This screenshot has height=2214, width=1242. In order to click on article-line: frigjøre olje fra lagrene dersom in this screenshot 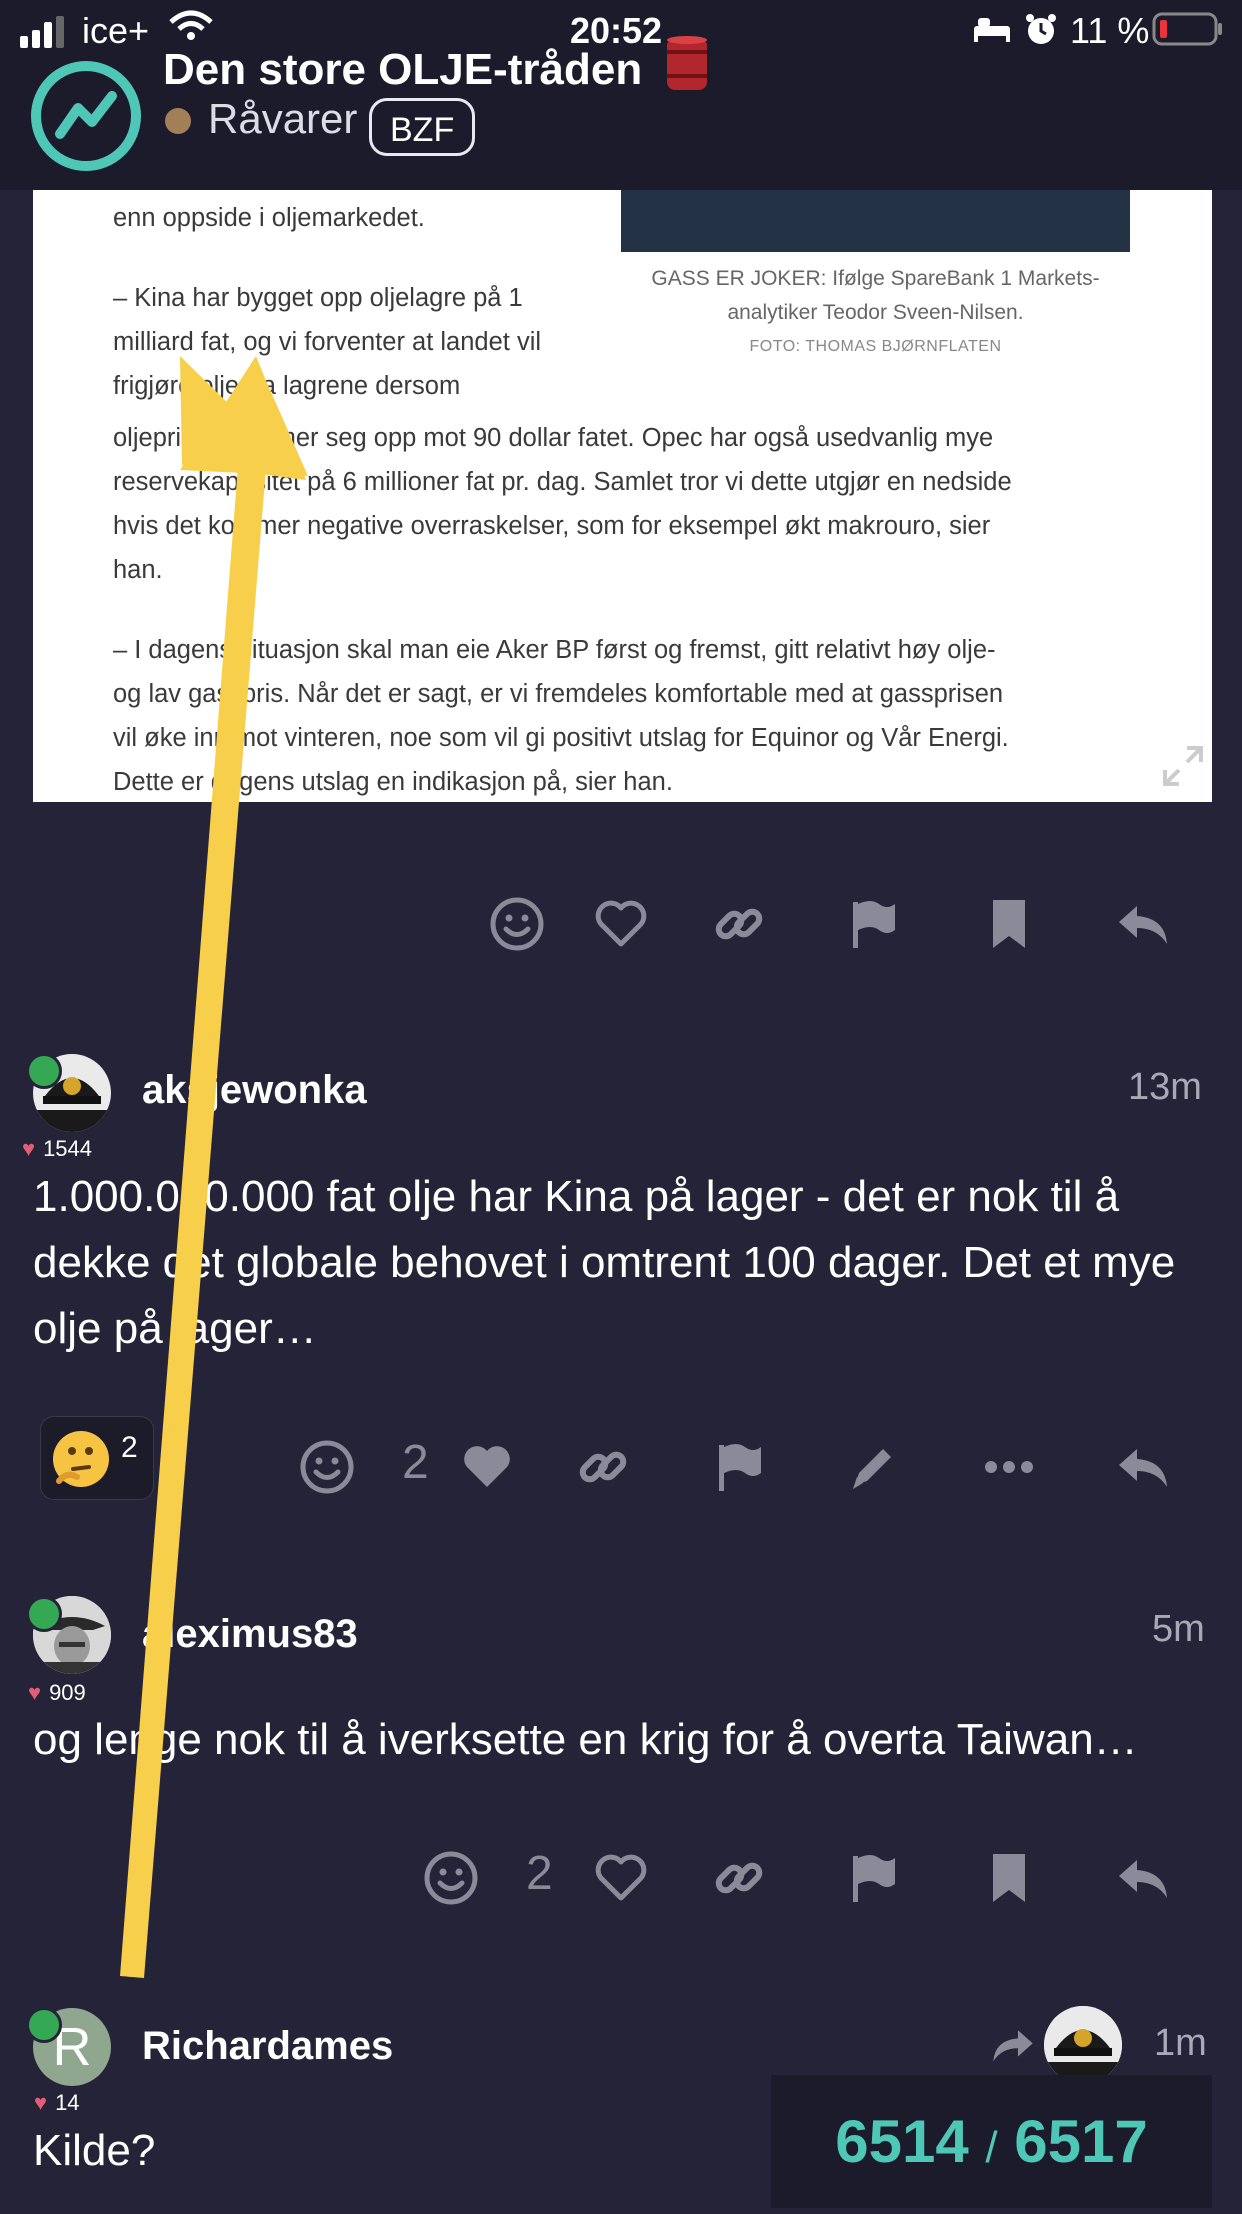, I will do `click(287, 386)`.